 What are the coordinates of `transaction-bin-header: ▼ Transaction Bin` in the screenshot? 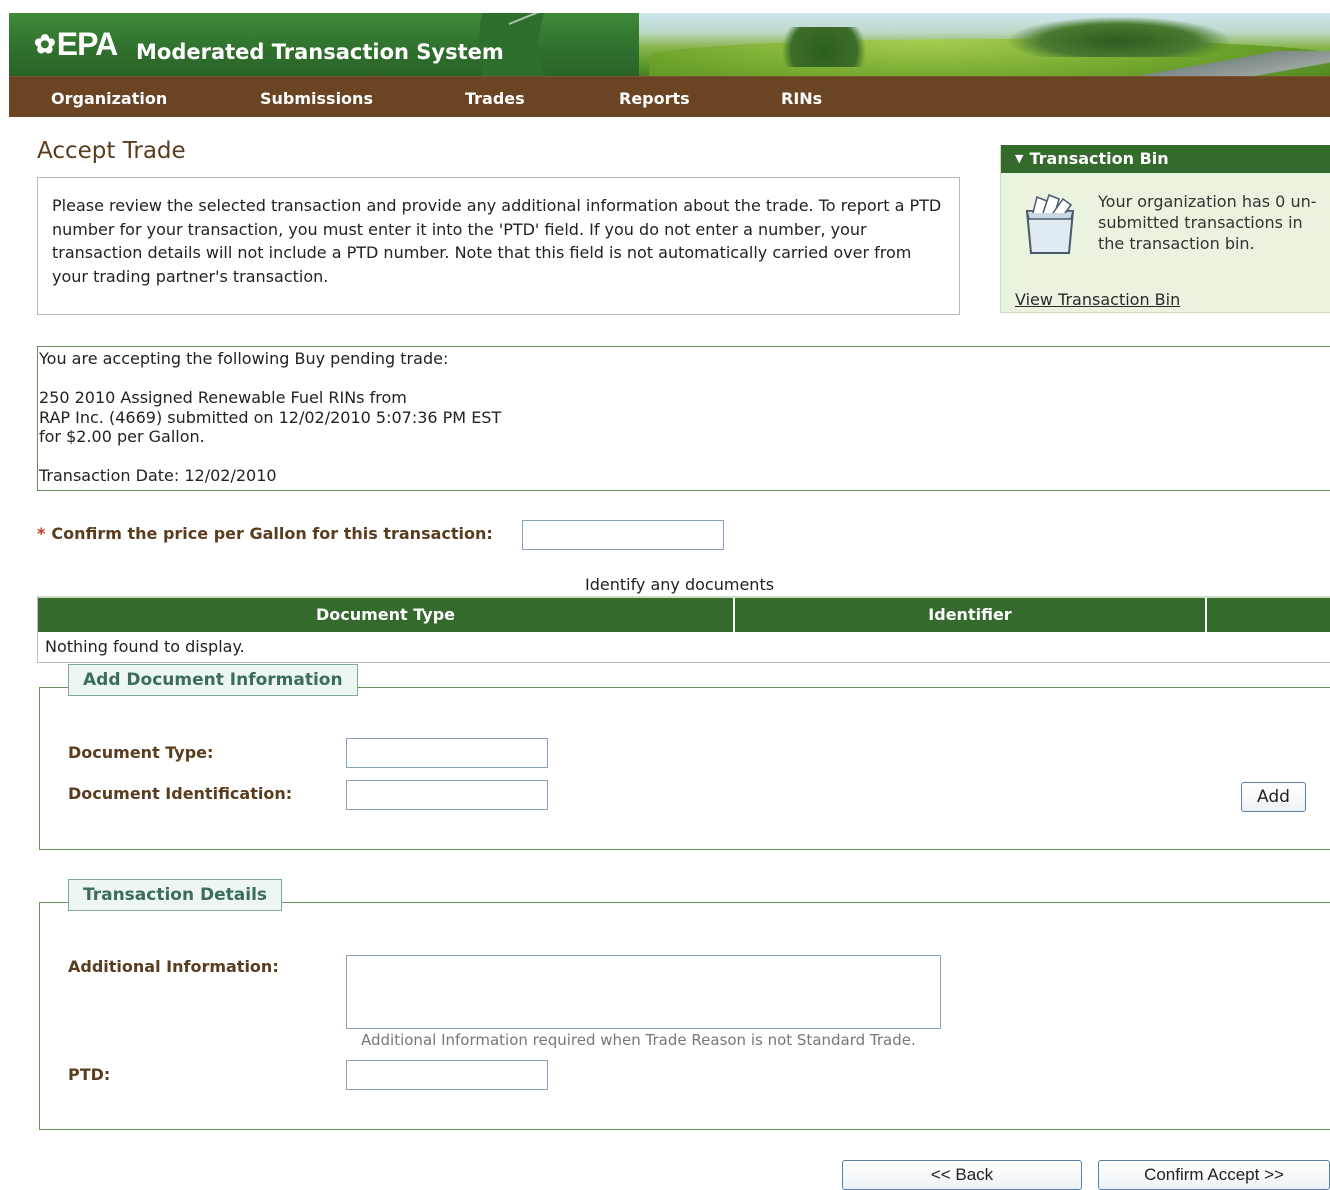 It's located at (1165, 159).